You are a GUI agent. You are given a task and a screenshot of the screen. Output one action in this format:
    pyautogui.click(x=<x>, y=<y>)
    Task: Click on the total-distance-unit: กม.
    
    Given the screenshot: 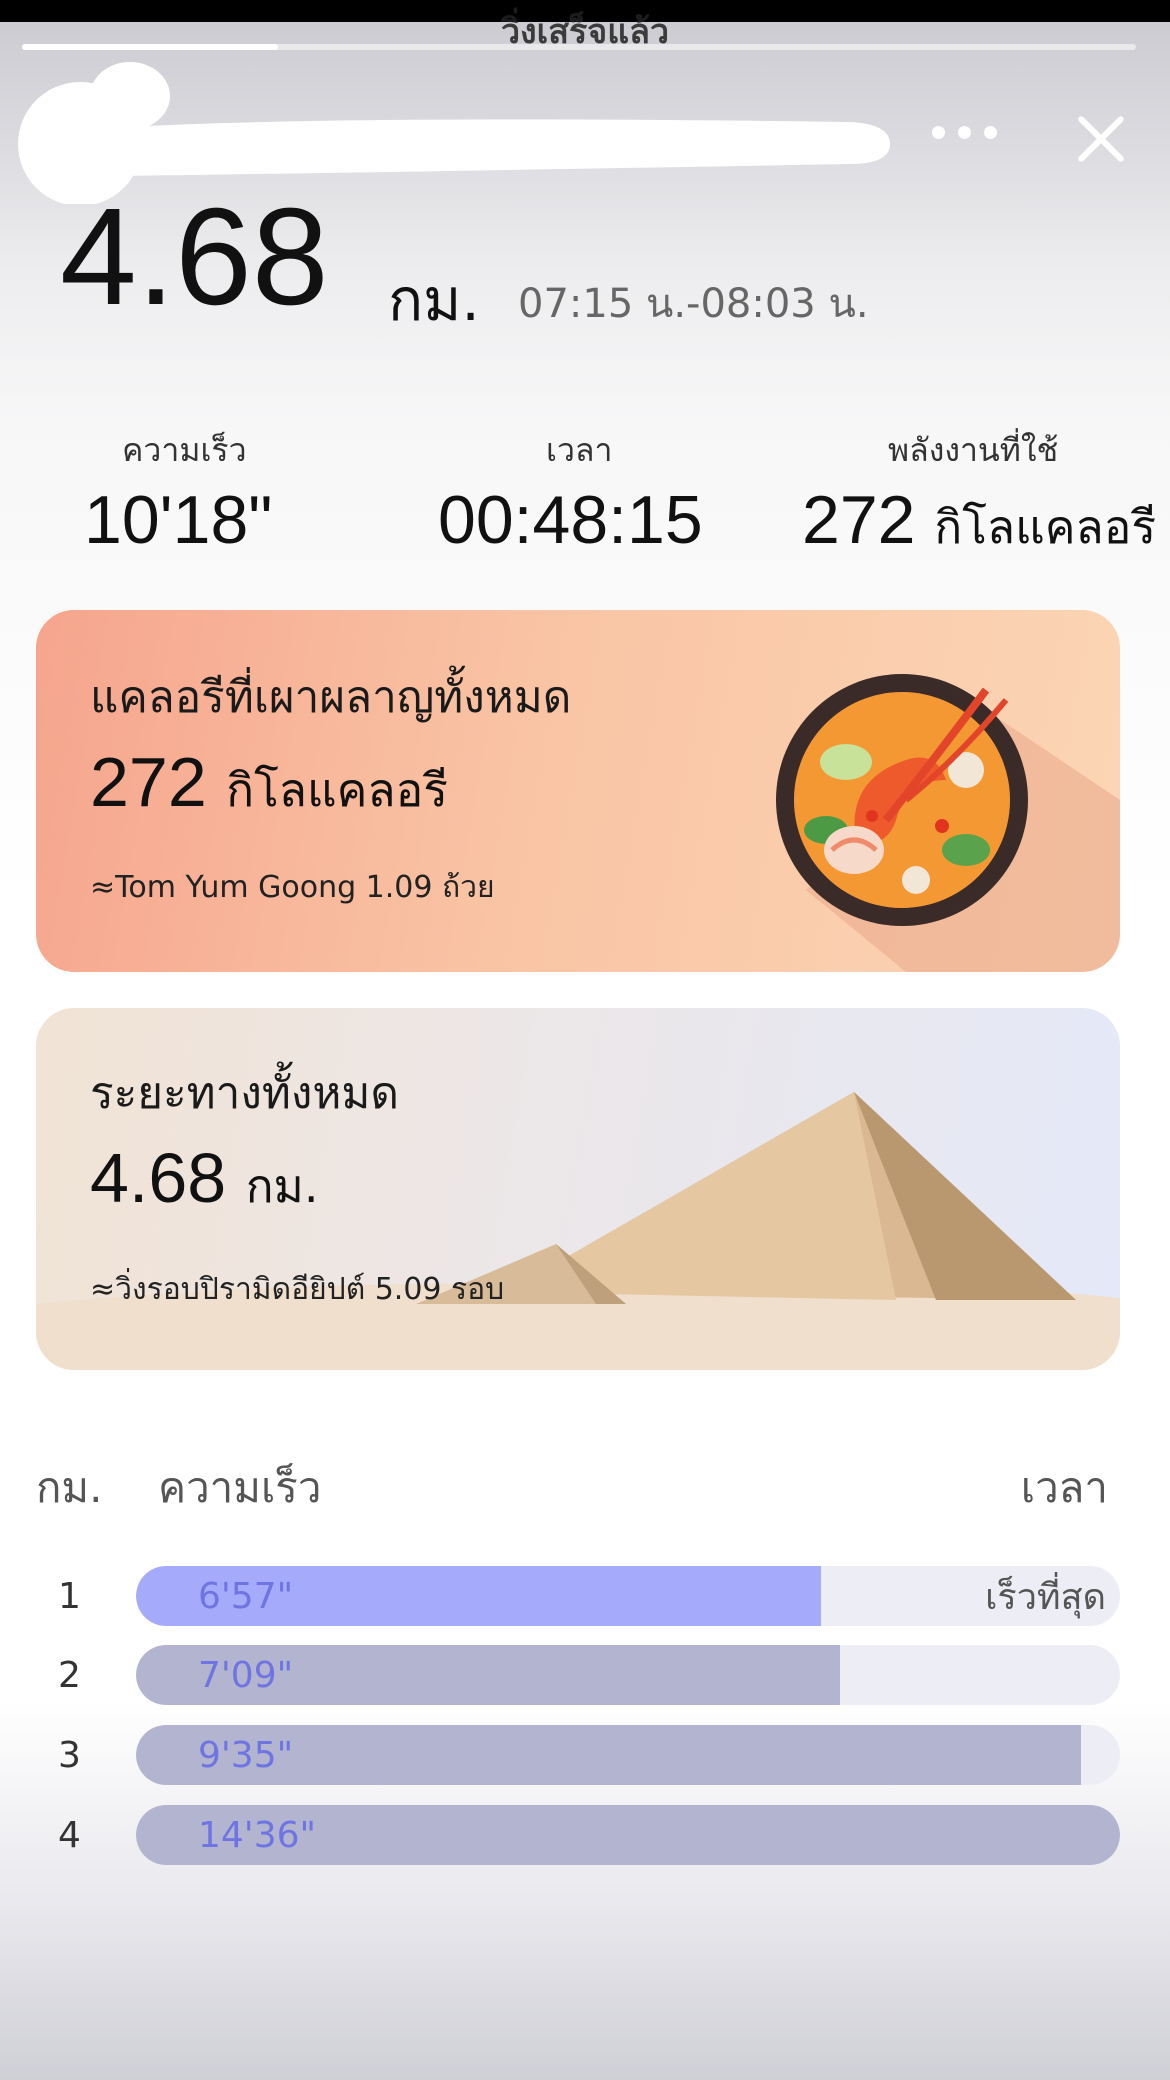 What is the action you would take?
    pyautogui.click(x=434, y=300)
    